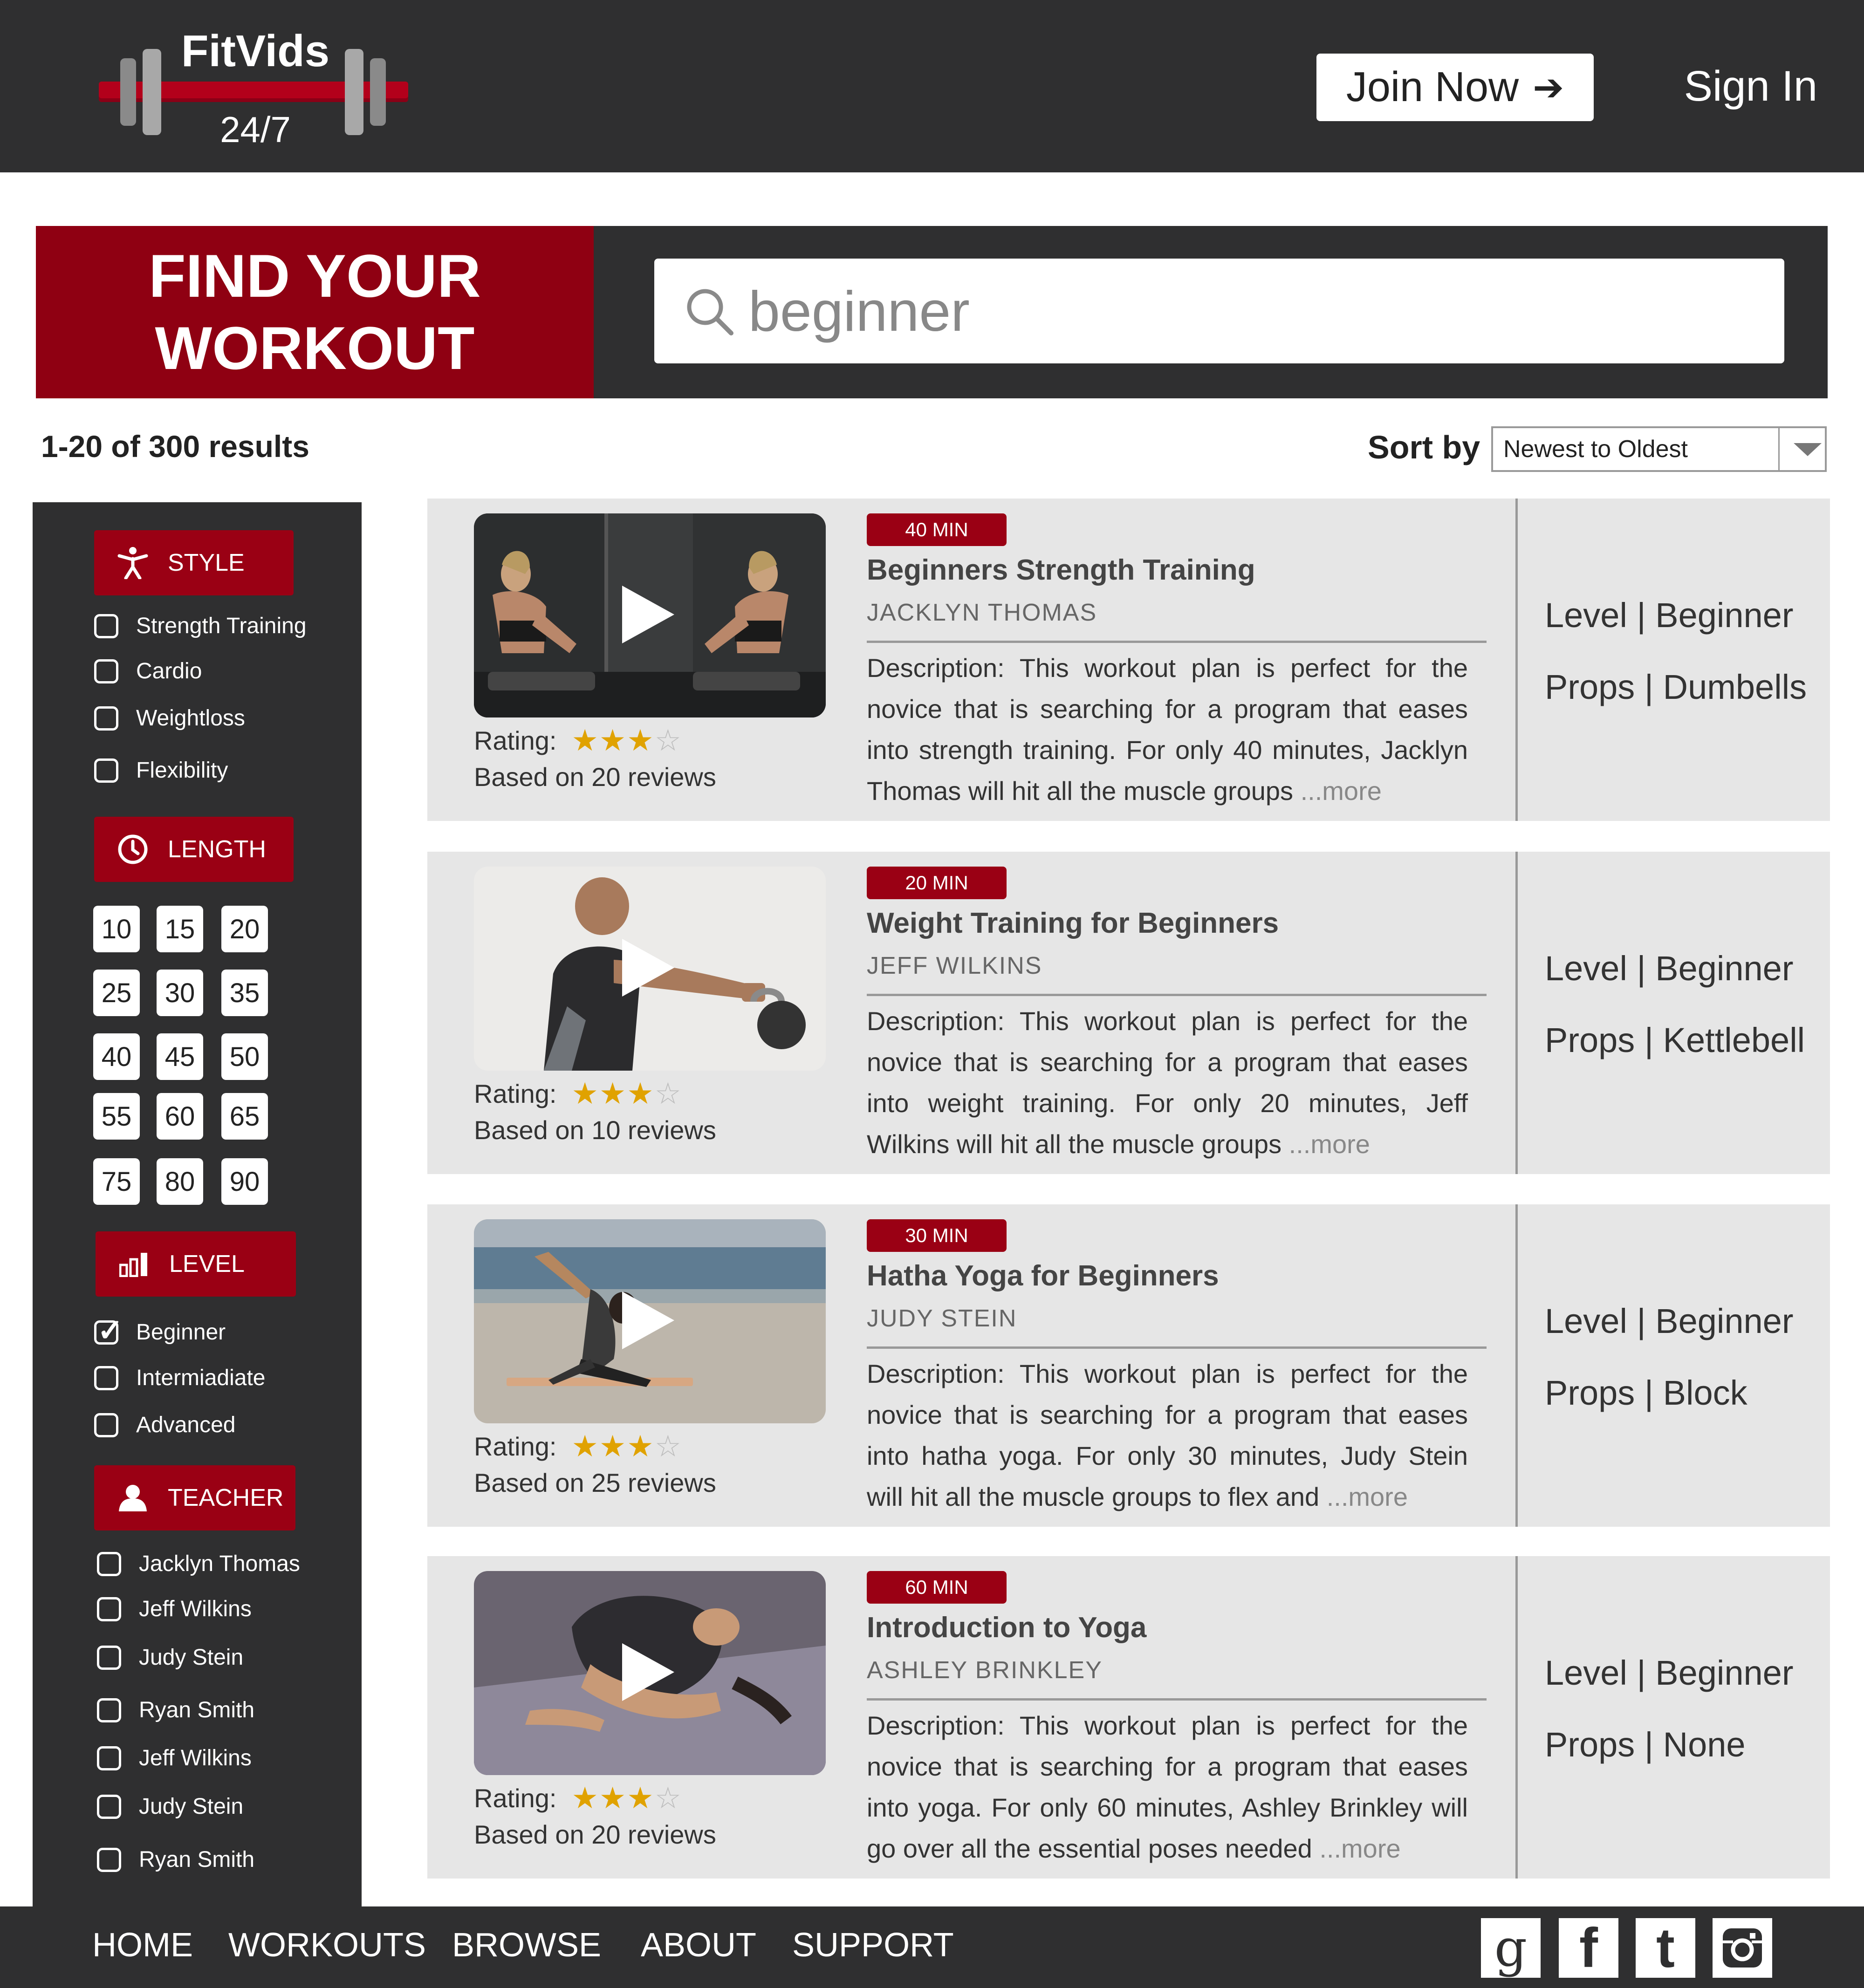  I want to click on bar-chart-icon, so click(134, 1264).